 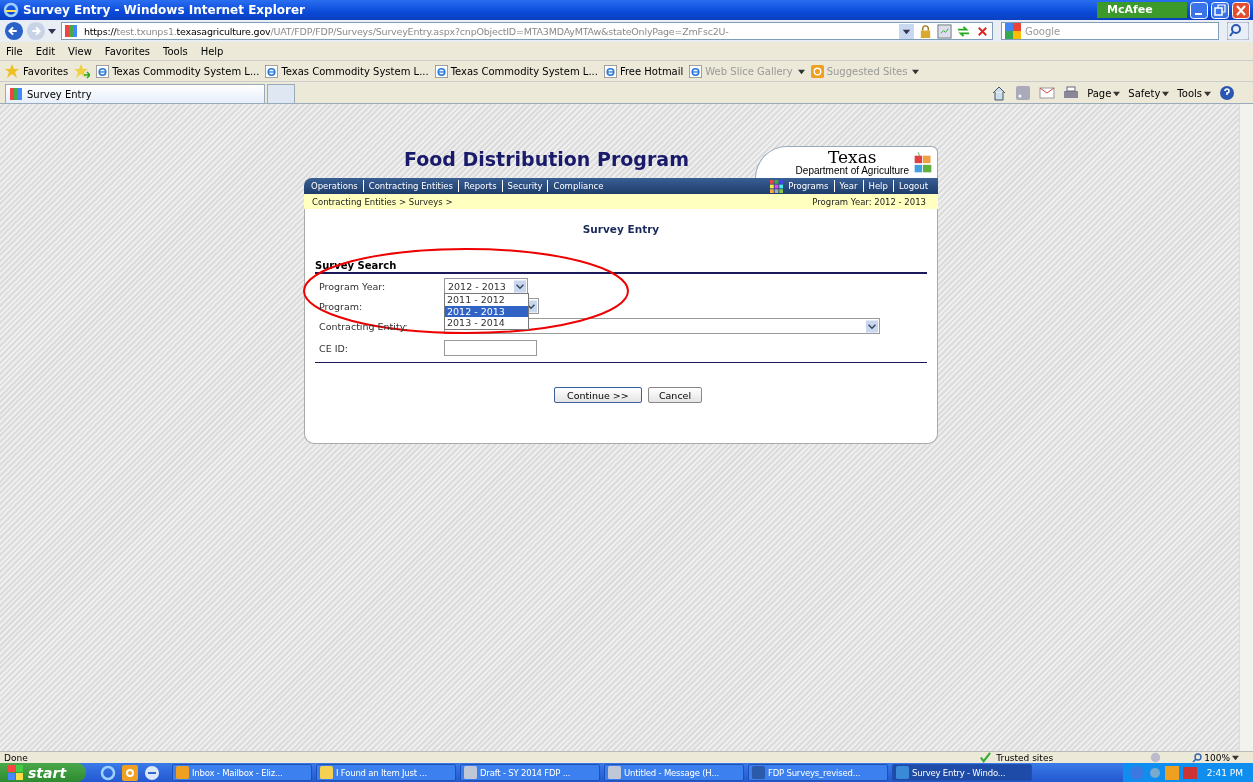 What do you see at coordinates (777, 186) in the screenshot?
I see `apps-grid-icon` at bounding box center [777, 186].